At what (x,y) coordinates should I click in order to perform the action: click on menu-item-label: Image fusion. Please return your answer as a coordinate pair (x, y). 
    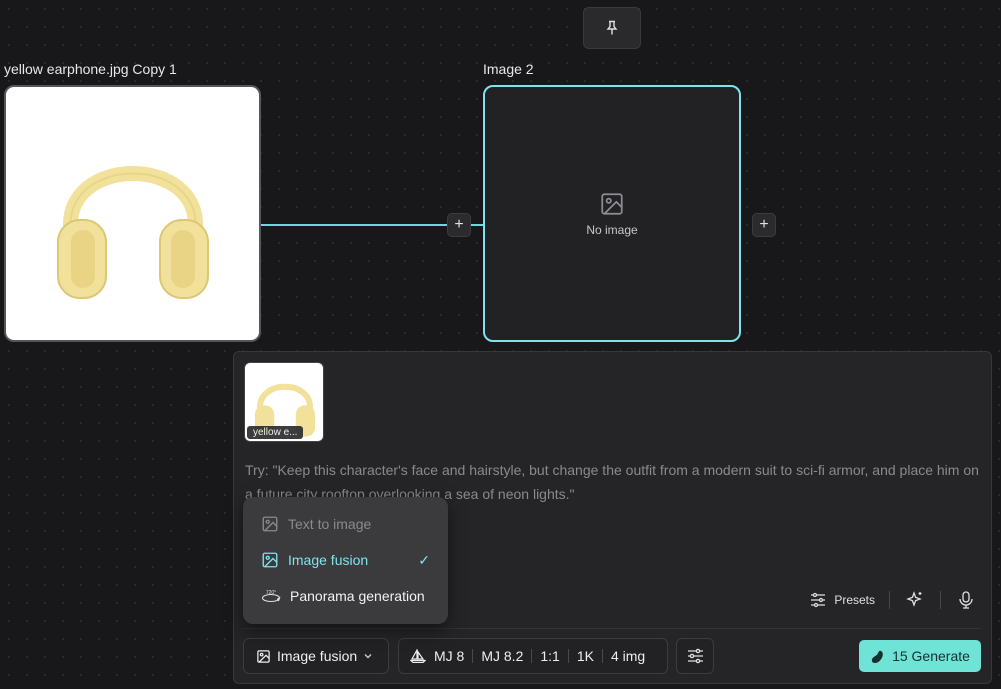
    Looking at the image, I should click on (328, 560).